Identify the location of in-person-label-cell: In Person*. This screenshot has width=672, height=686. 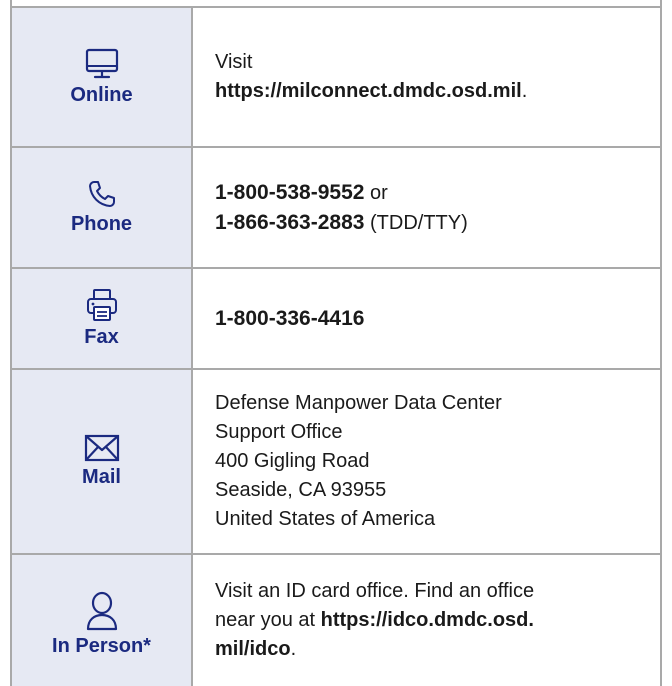
(102, 620).